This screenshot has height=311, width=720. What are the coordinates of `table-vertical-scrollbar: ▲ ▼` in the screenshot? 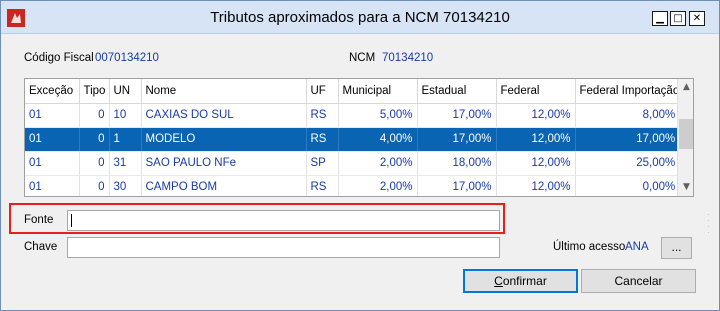 It's located at (685, 137).